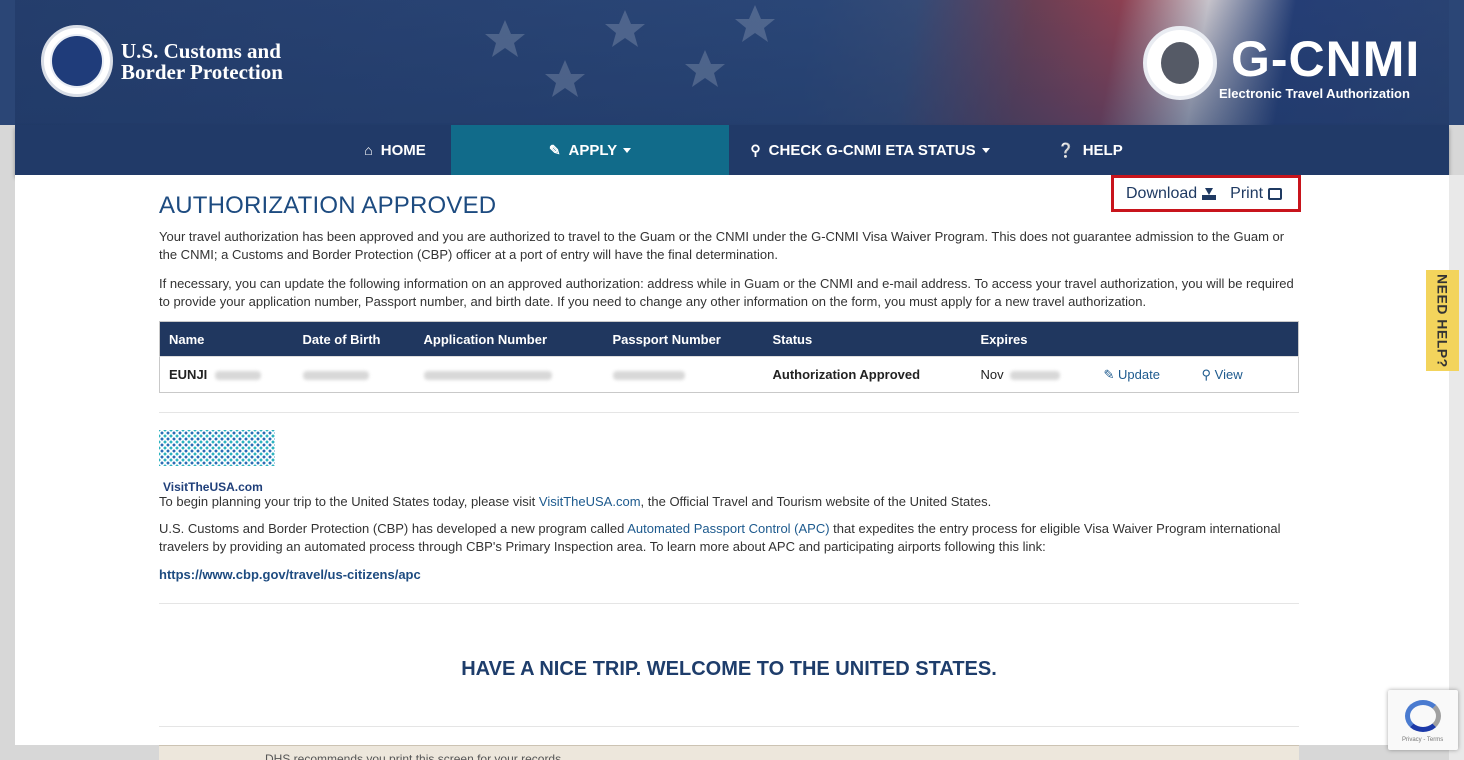 This screenshot has height=760, width=1464. I want to click on recaptcha-icon, so click(1423, 716).